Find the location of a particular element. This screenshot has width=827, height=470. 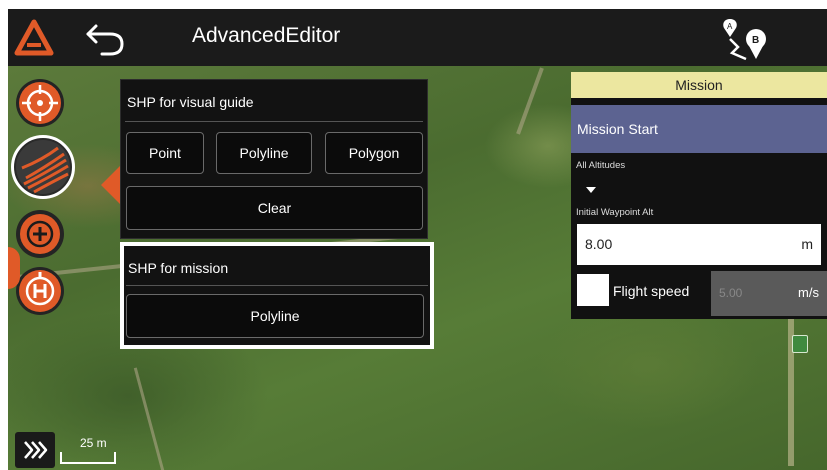

expand-button is located at coordinates (35, 450).